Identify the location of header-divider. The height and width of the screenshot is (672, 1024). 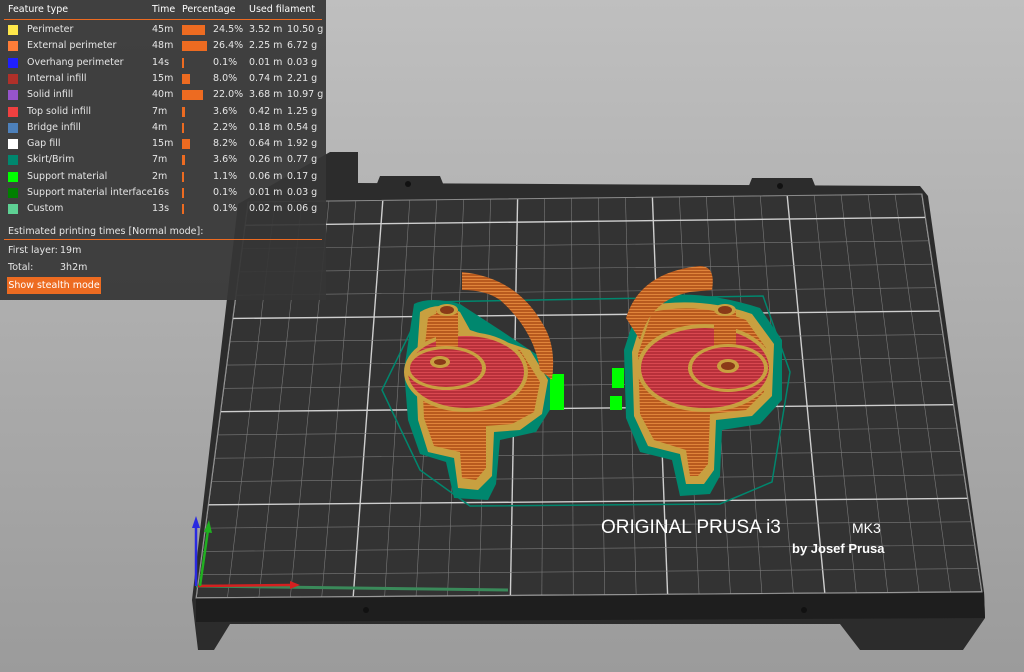
(163, 19).